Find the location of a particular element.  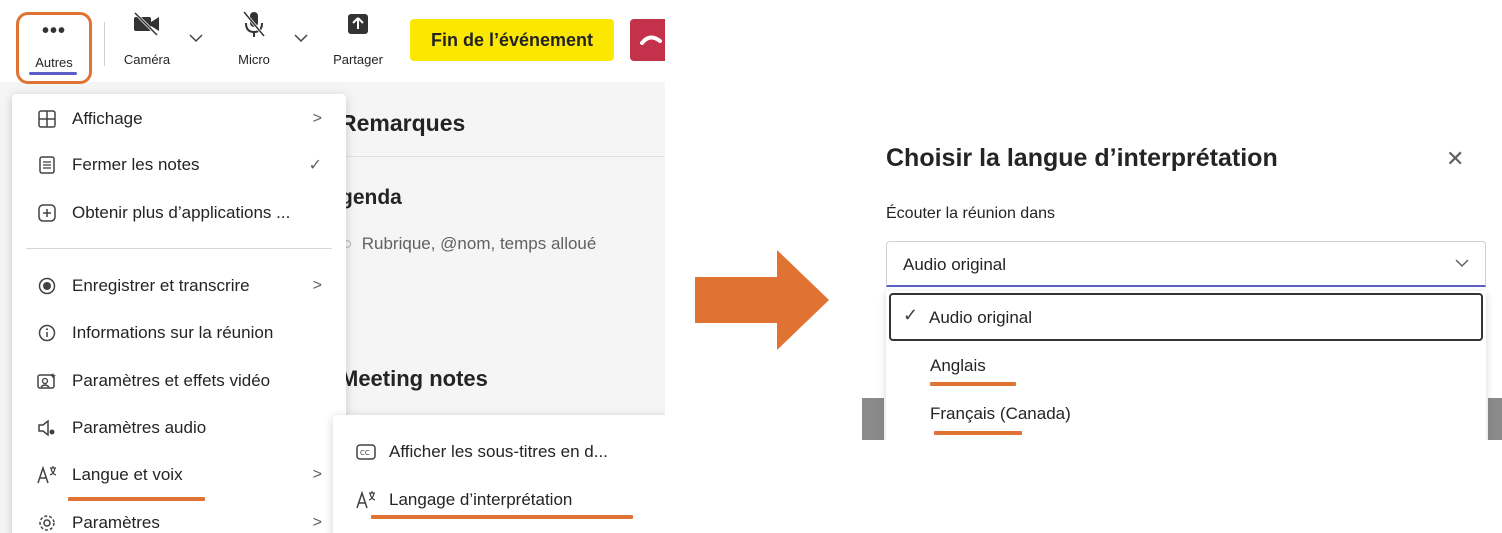

language-dropdown: Audio original is located at coordinates (1186, 264).